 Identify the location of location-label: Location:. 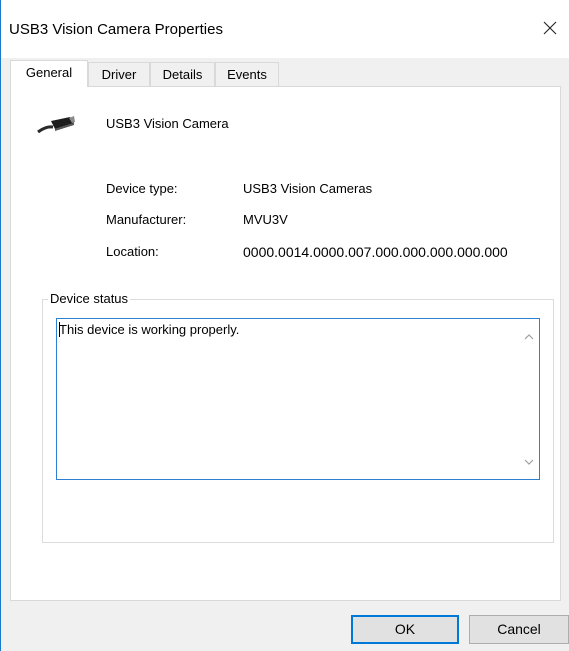
(132, 251).